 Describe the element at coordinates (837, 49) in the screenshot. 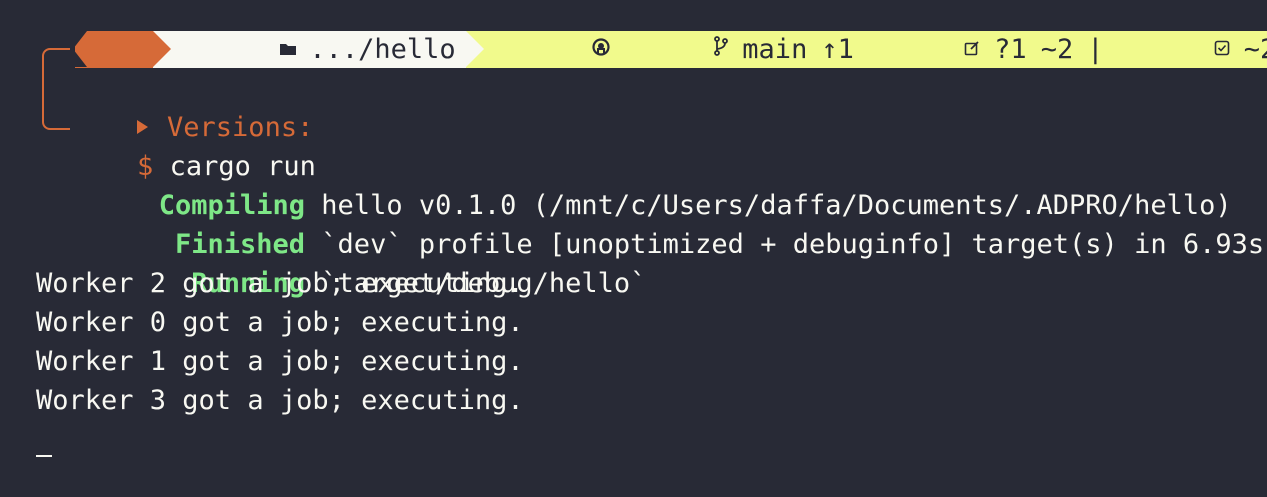

I see `git-ahead-count: ↑1` at that location.